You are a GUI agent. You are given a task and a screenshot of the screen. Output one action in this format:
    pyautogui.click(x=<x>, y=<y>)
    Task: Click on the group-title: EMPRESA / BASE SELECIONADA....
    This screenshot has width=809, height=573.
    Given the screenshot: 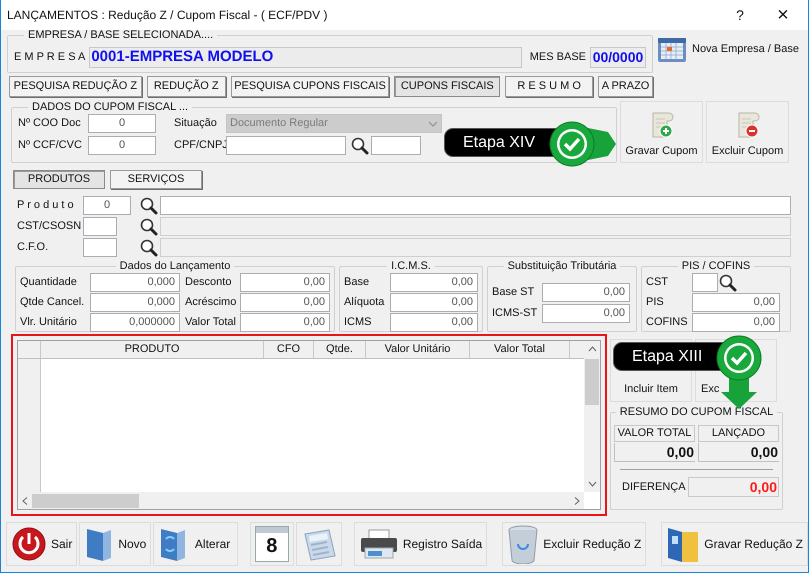 What is the action you would take?
    pyautogui.click(x=120, y=35)
    